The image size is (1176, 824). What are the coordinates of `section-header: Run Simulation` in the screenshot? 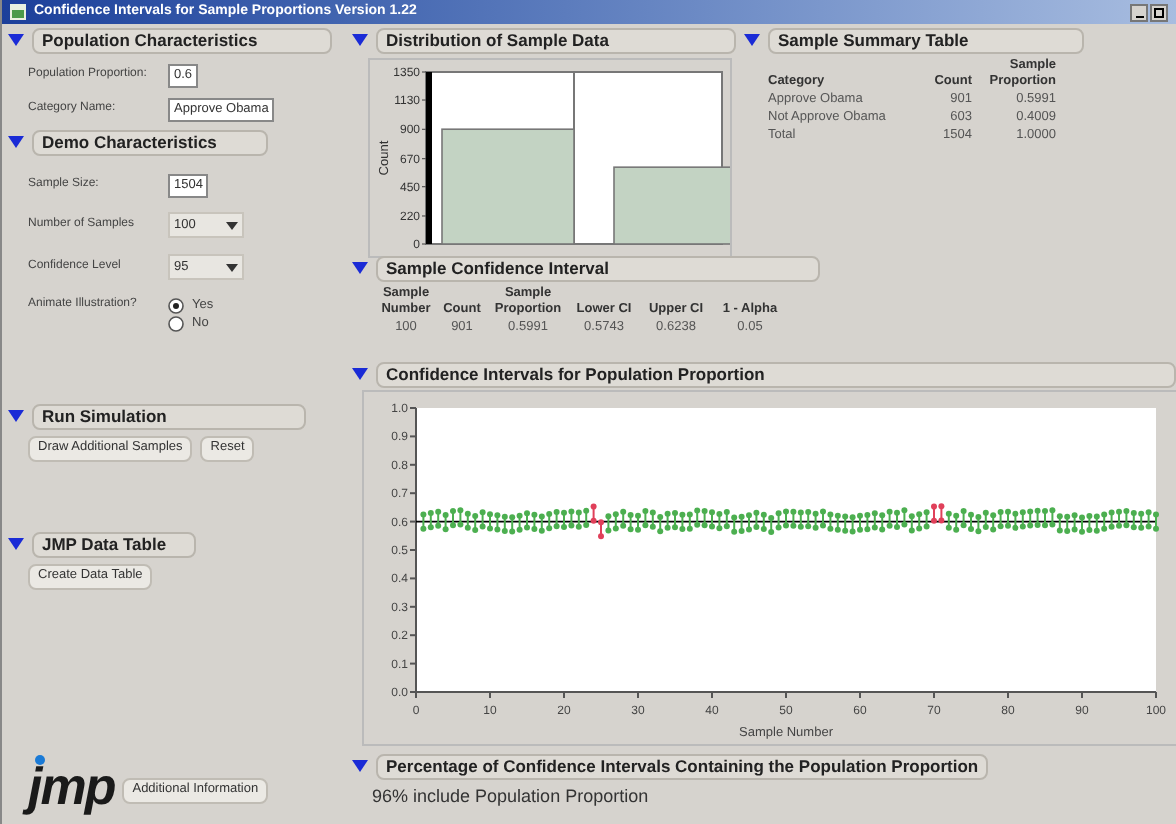 It's located at (169, 417).